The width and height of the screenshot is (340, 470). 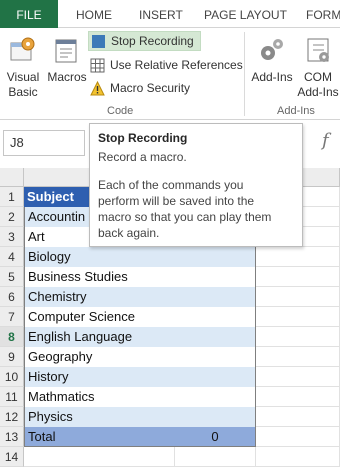 What do you see at coordinates (12, 377) in the screenshot?
I see `row-header: 10` at bounding box center [12, 377].